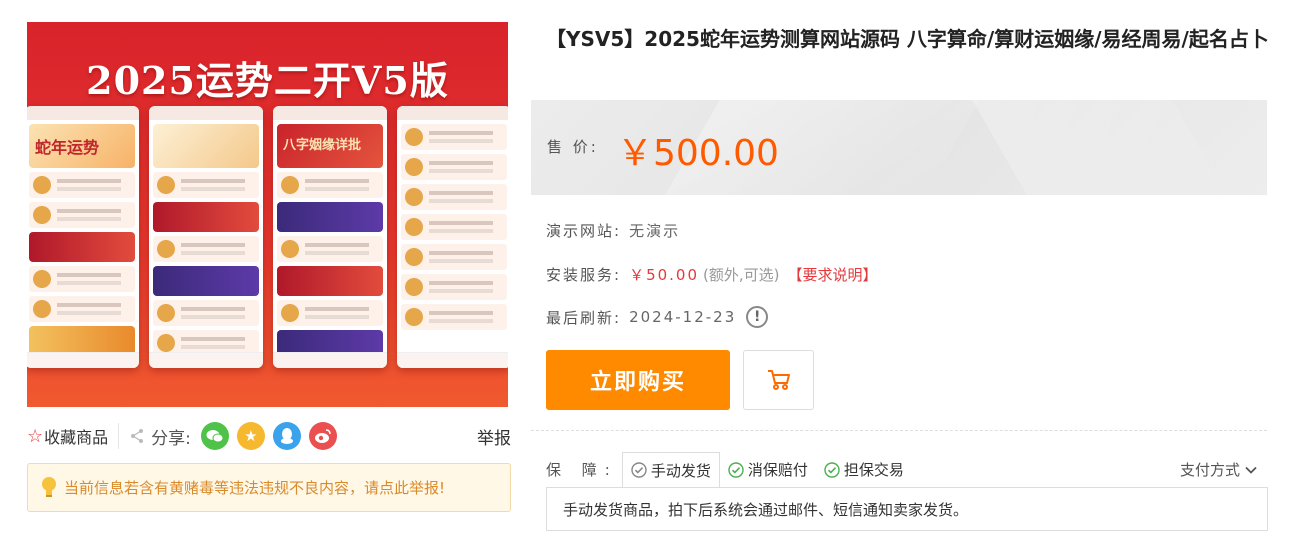 This screenshot has height=540, width=1297. What do you see at coordinates (907, 509) in the screenshot?
I see `guarantee-description: 手动发货商品，拍下后系统会通过邮件、短信通知卖家发货。` at bounding box center [907, 509].